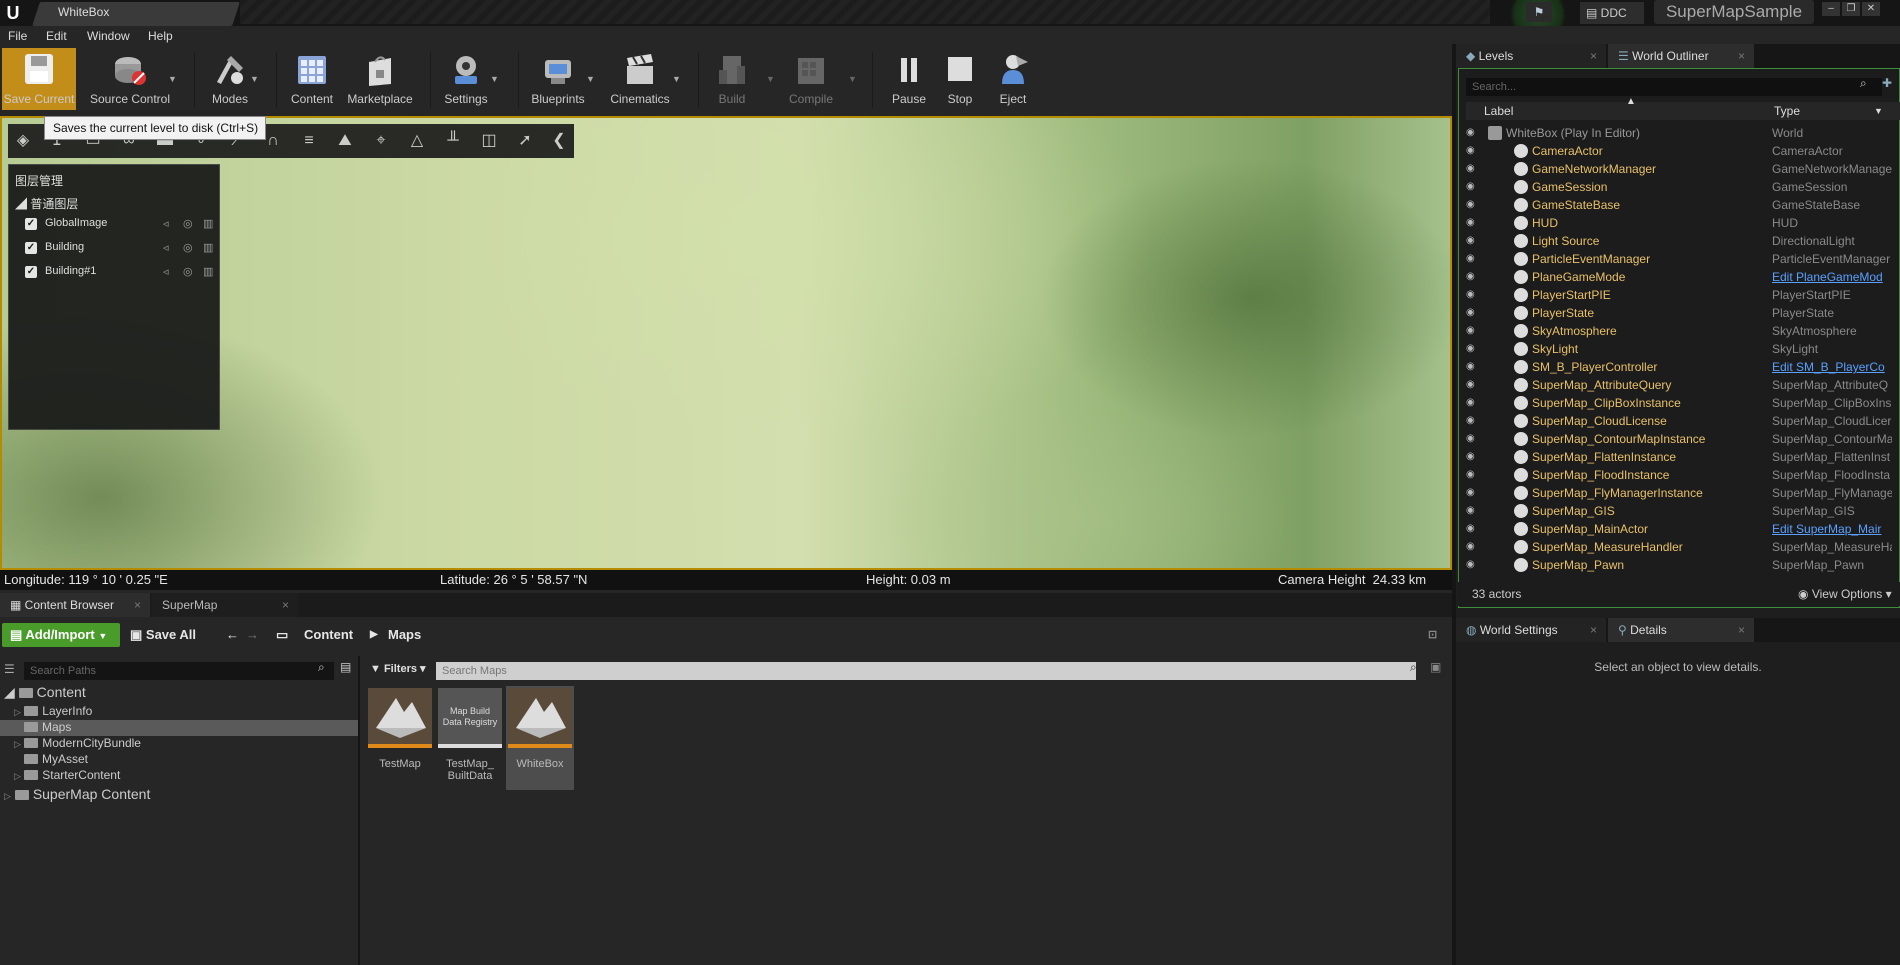  I want to click on forward-arrow-icon: →, so click(252, 635).